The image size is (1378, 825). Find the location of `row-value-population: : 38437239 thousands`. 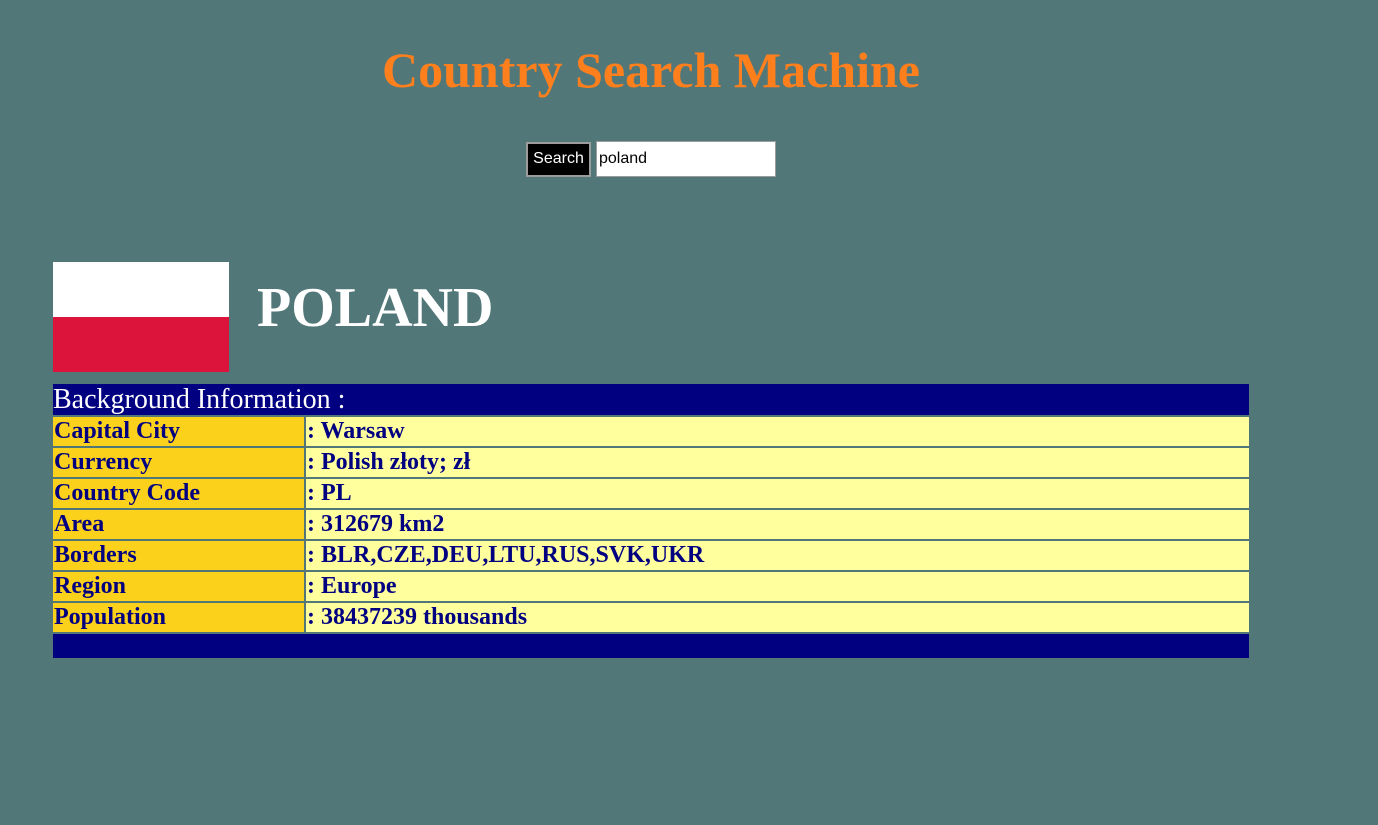

row-value-population: : 38437239 thousands is located at coordinates (777, 617).